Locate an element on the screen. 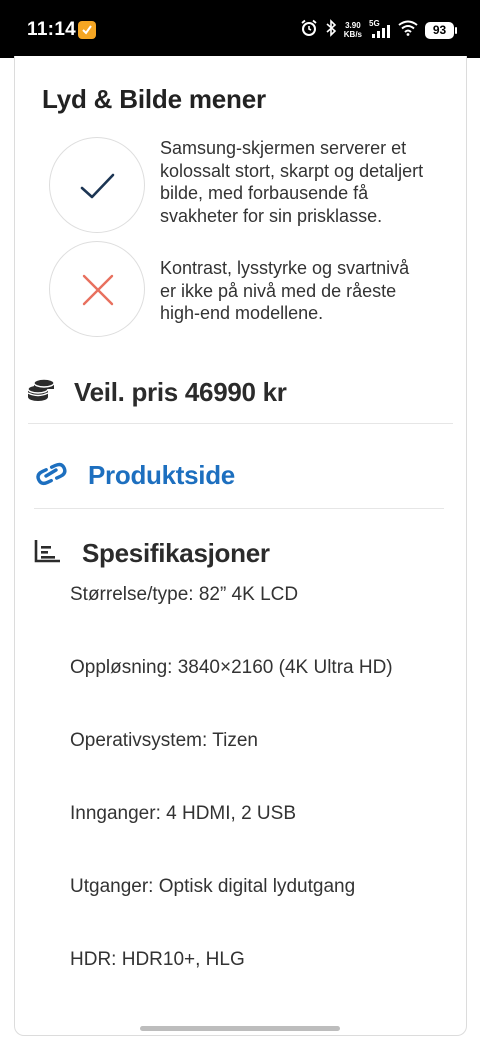  bar-chart-icon is located at coordinates (48, 553).